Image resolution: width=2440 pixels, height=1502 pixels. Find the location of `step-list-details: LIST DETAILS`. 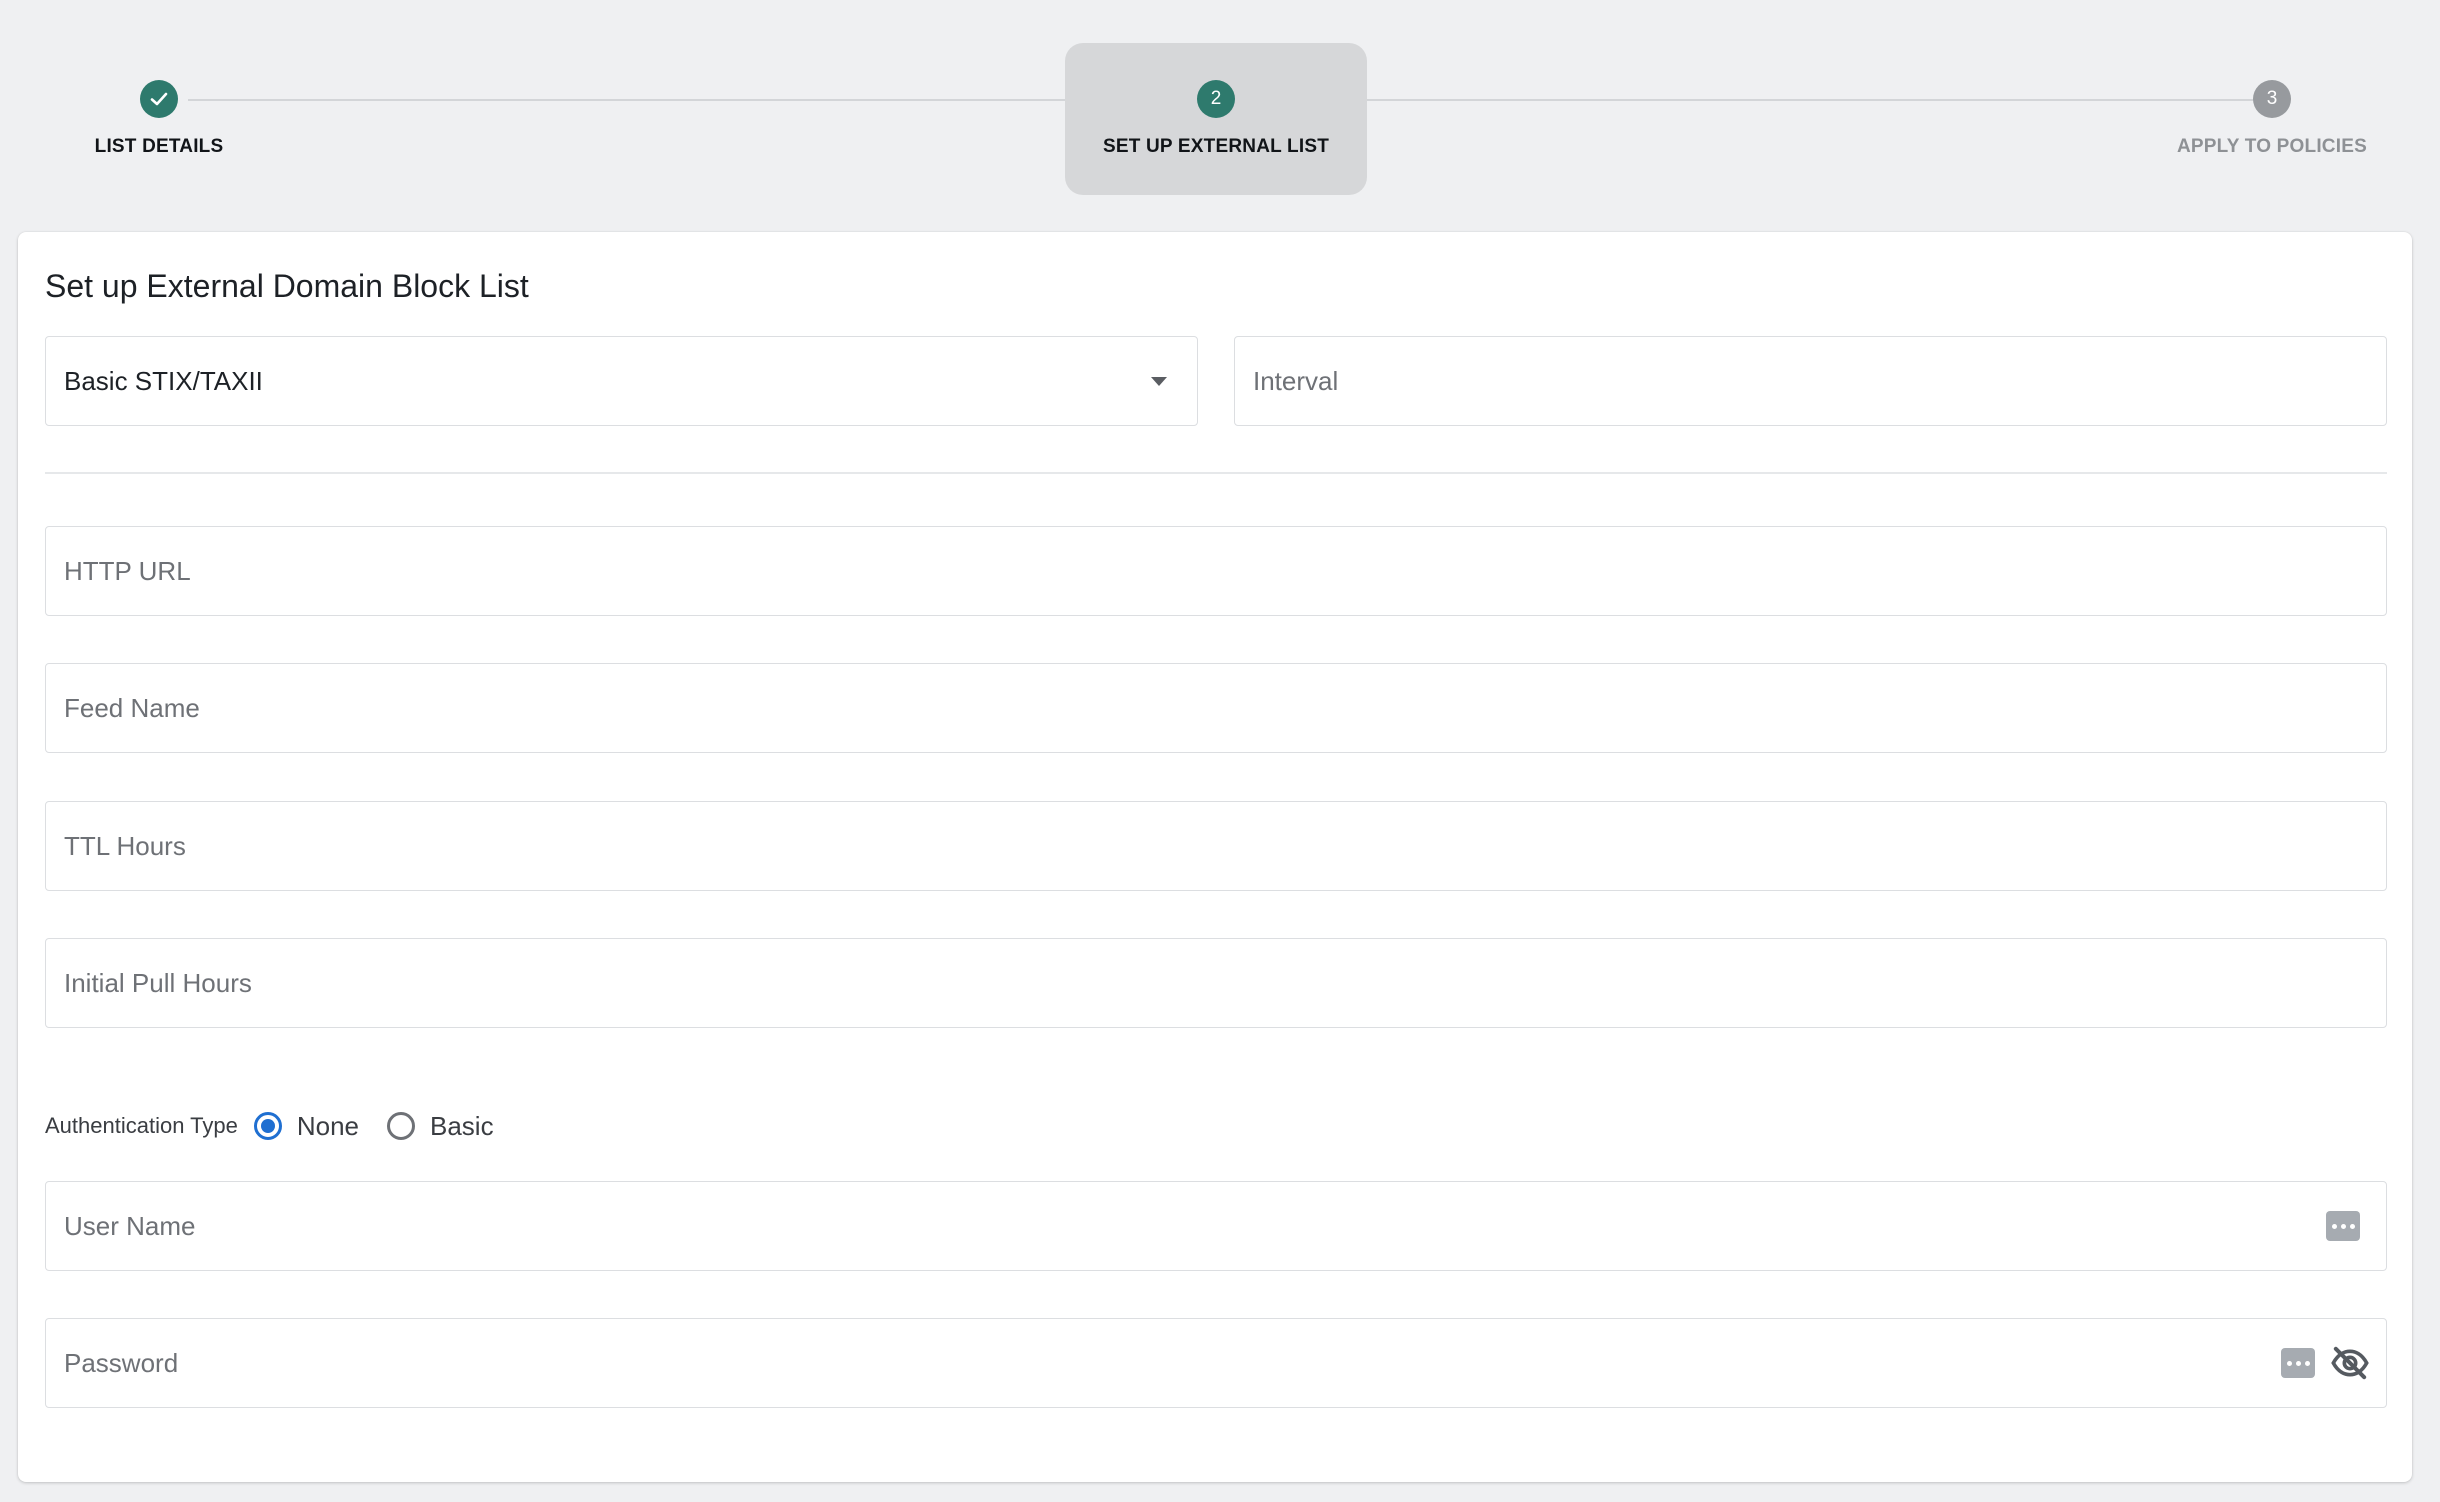

step-list-details: LIST DETAILS is located at coordinates (159, 119).